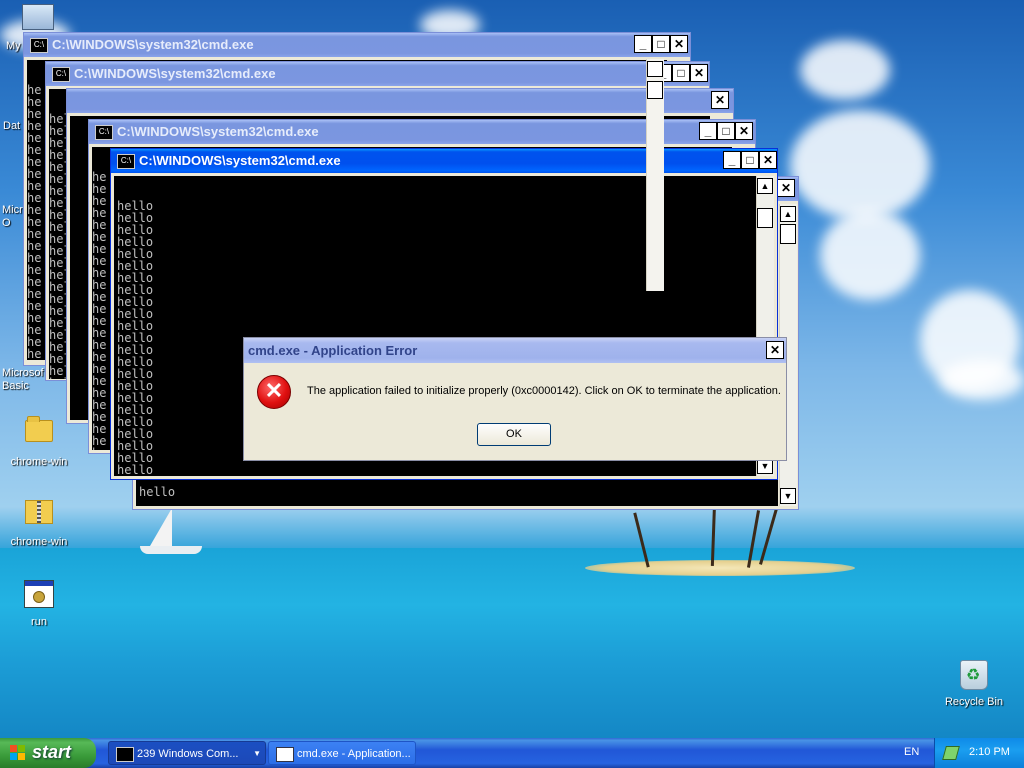  I want to click on ok-button: OK, so click(514, 434).